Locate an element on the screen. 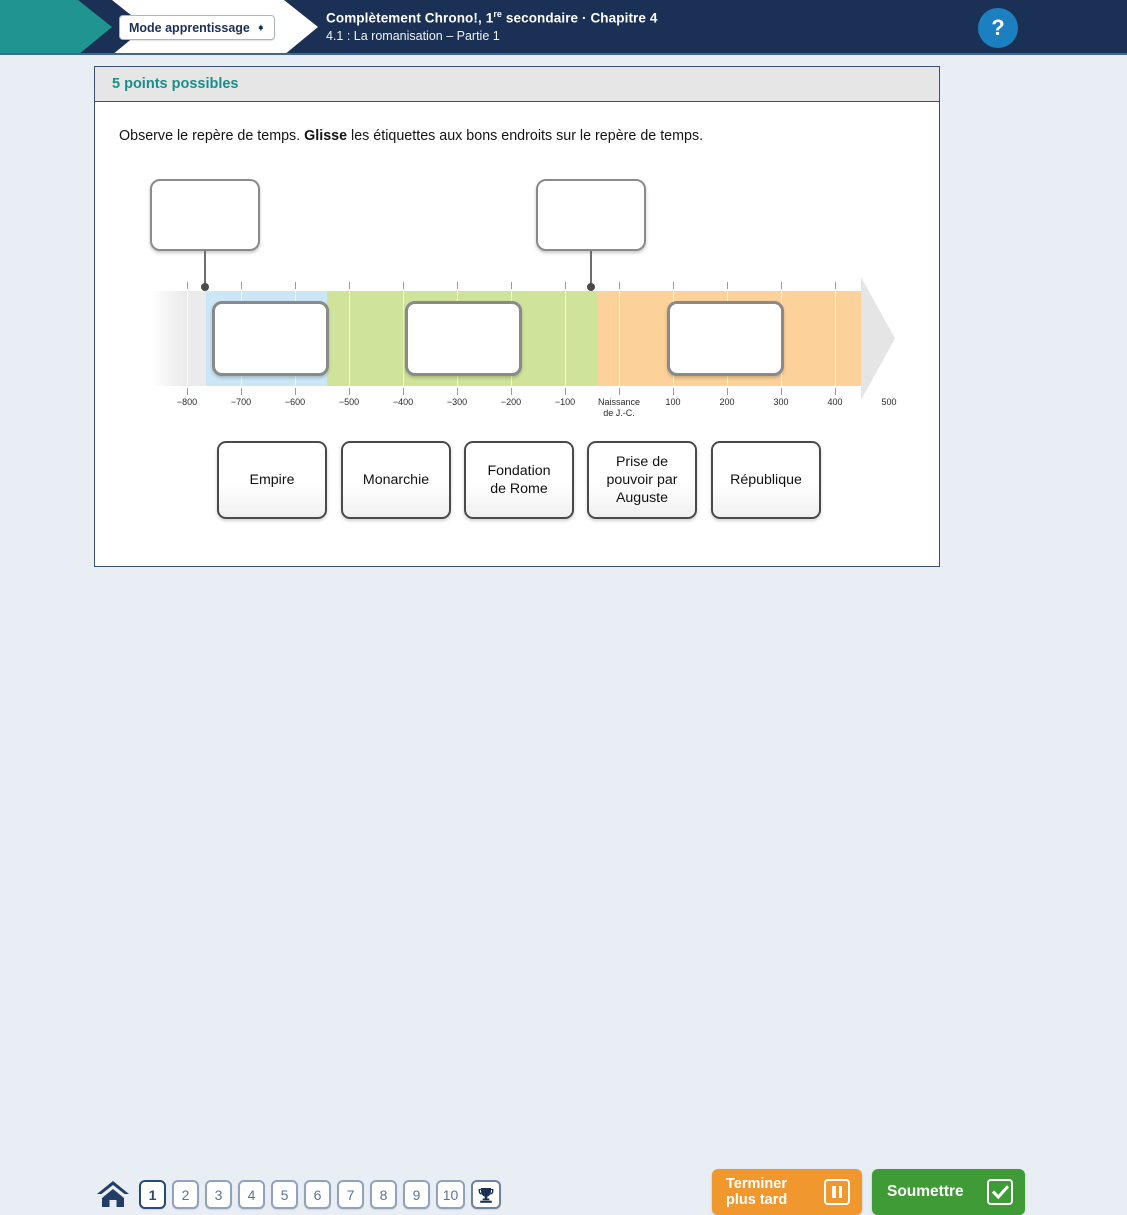 This screenshot has height=1215, width=1127. drag-card-monarchie: Monarchie is located at coordinates (396, 480).